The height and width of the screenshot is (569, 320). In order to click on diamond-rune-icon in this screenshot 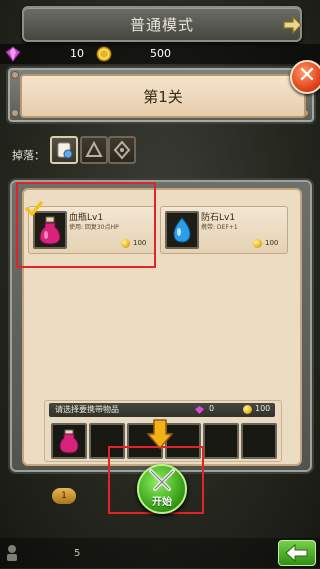, I will do `click(122, 150)`.